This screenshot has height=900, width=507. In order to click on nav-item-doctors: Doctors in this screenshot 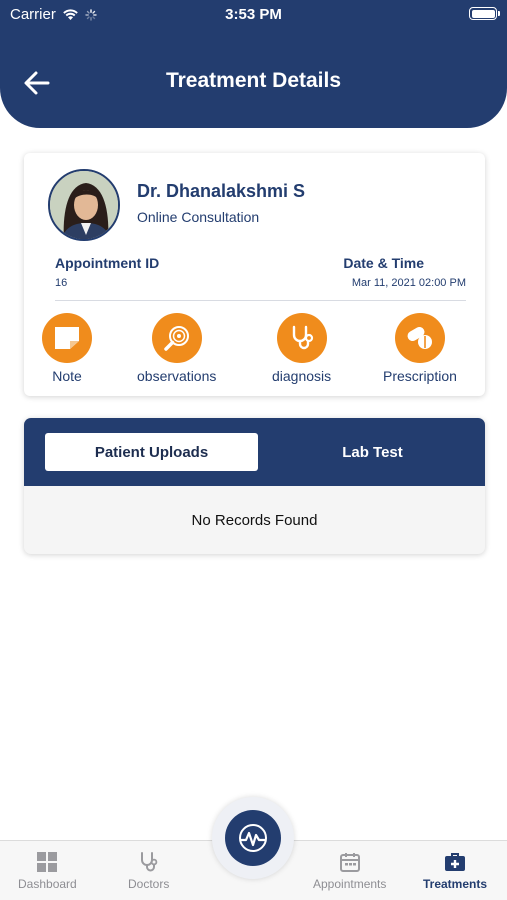, I will do `click(148, 870)`.